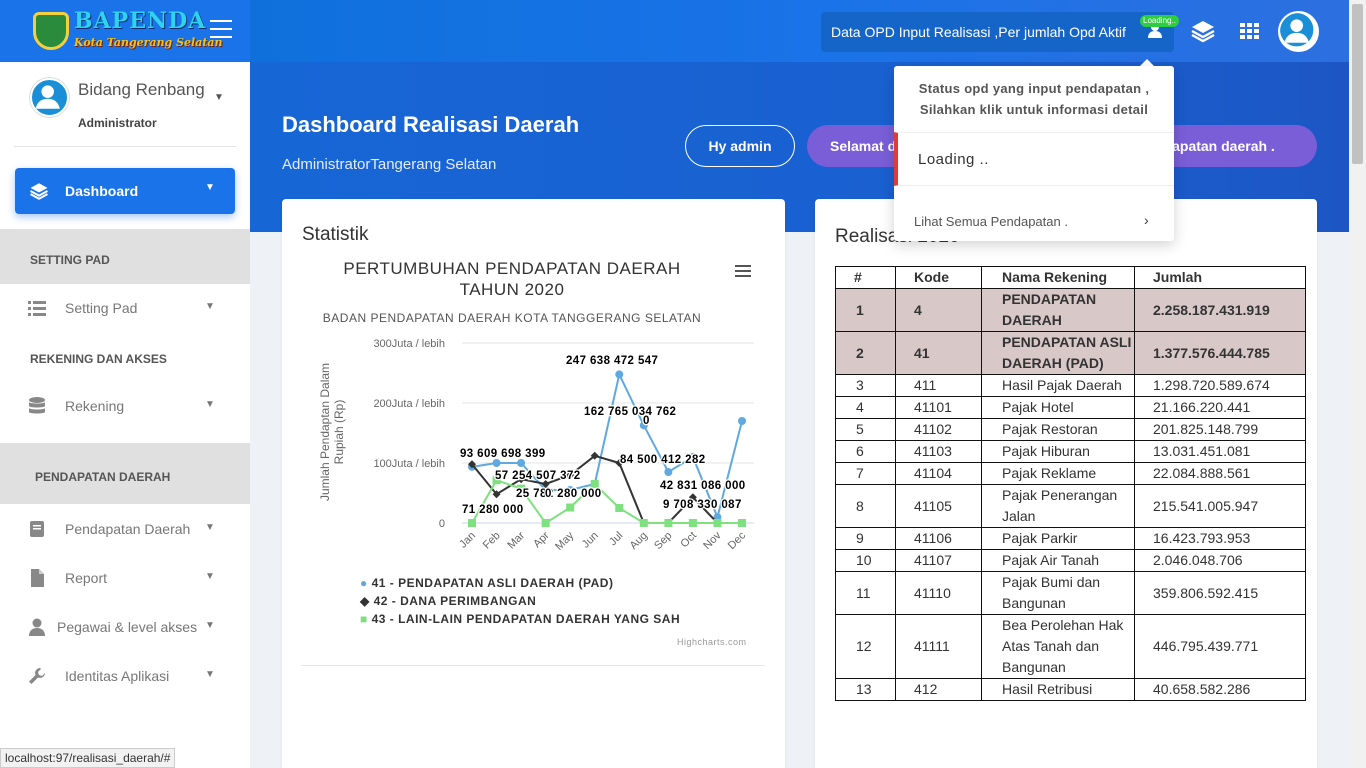 This screenshot has width=1366, height=768. What do you see at coordinates (590, 540) in the screenshot?
I see `x-tick-label: Jun` at bounding box center [590, 540].